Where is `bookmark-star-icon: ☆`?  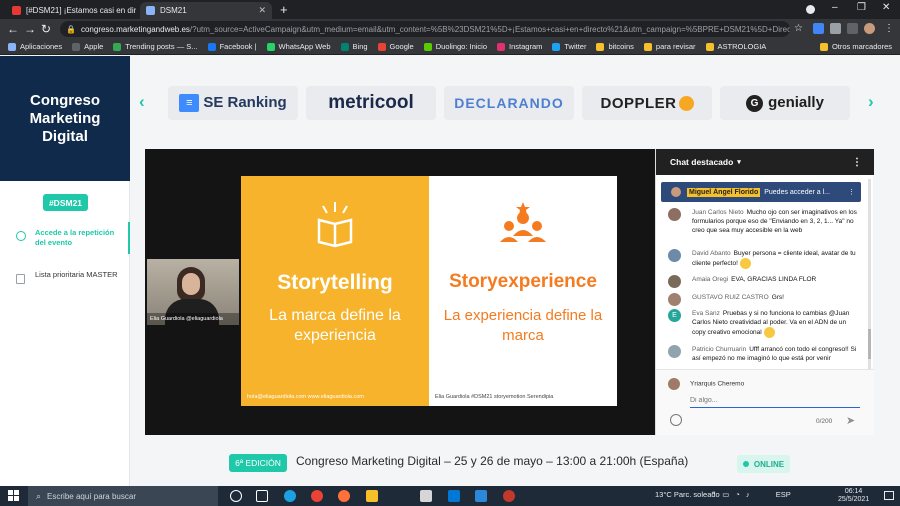 bookmark-star-icon: ☆ is located at coordinates (798, 28).